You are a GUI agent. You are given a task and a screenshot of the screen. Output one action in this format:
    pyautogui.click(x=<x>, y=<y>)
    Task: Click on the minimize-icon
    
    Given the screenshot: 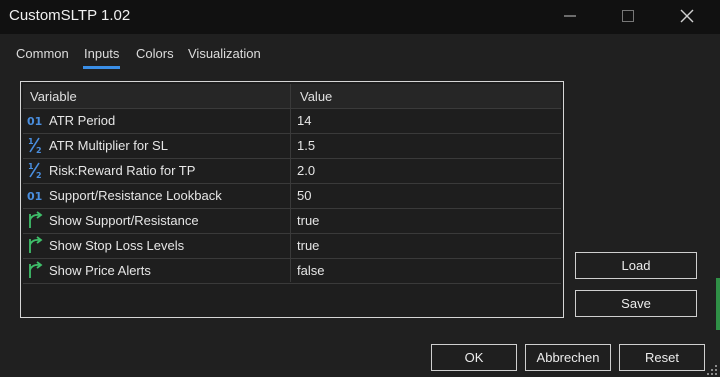 What is the action you would take?
    pyautogui.click(x=570, y=16)
    